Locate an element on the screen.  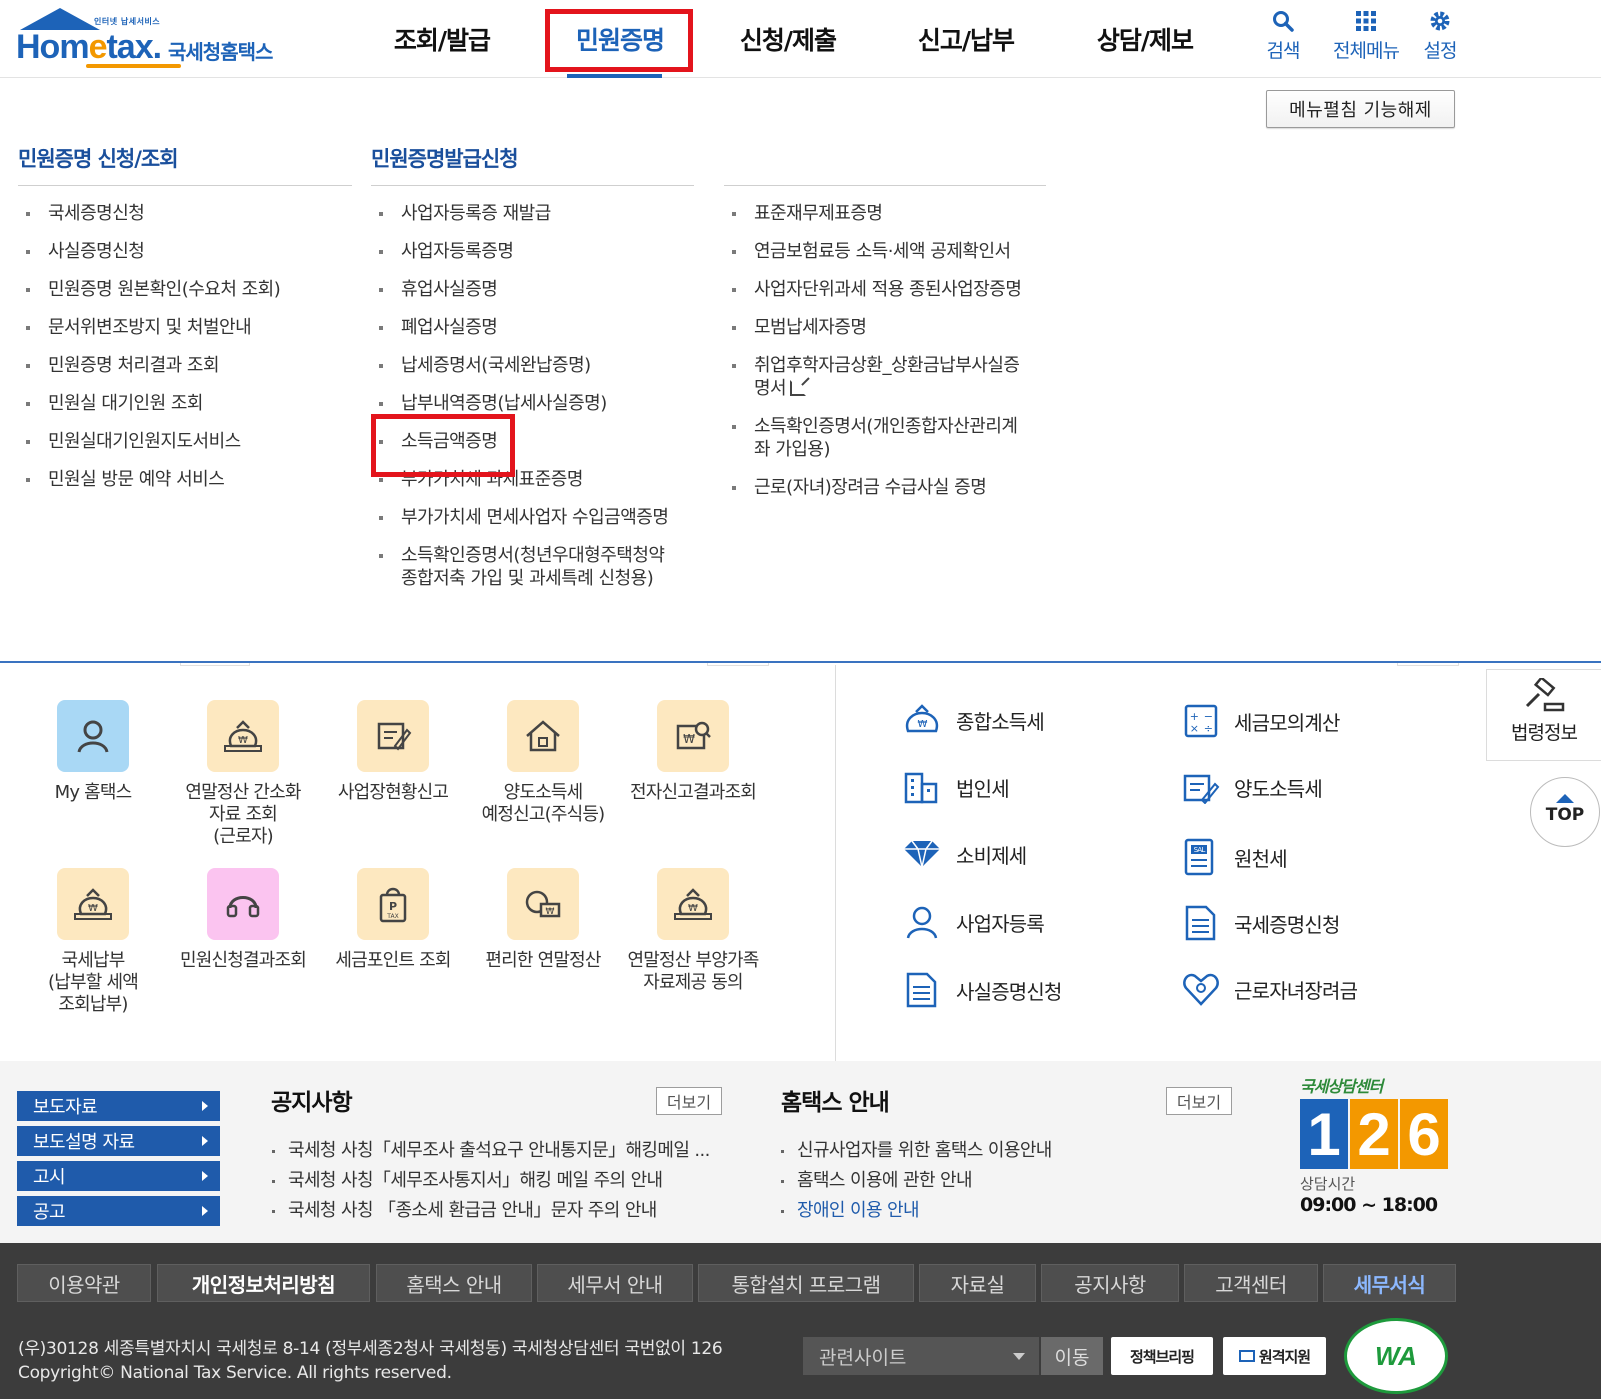
menu-item-process-result: 민원증명 처리결과 조회 is located at coordinates (188, 365).